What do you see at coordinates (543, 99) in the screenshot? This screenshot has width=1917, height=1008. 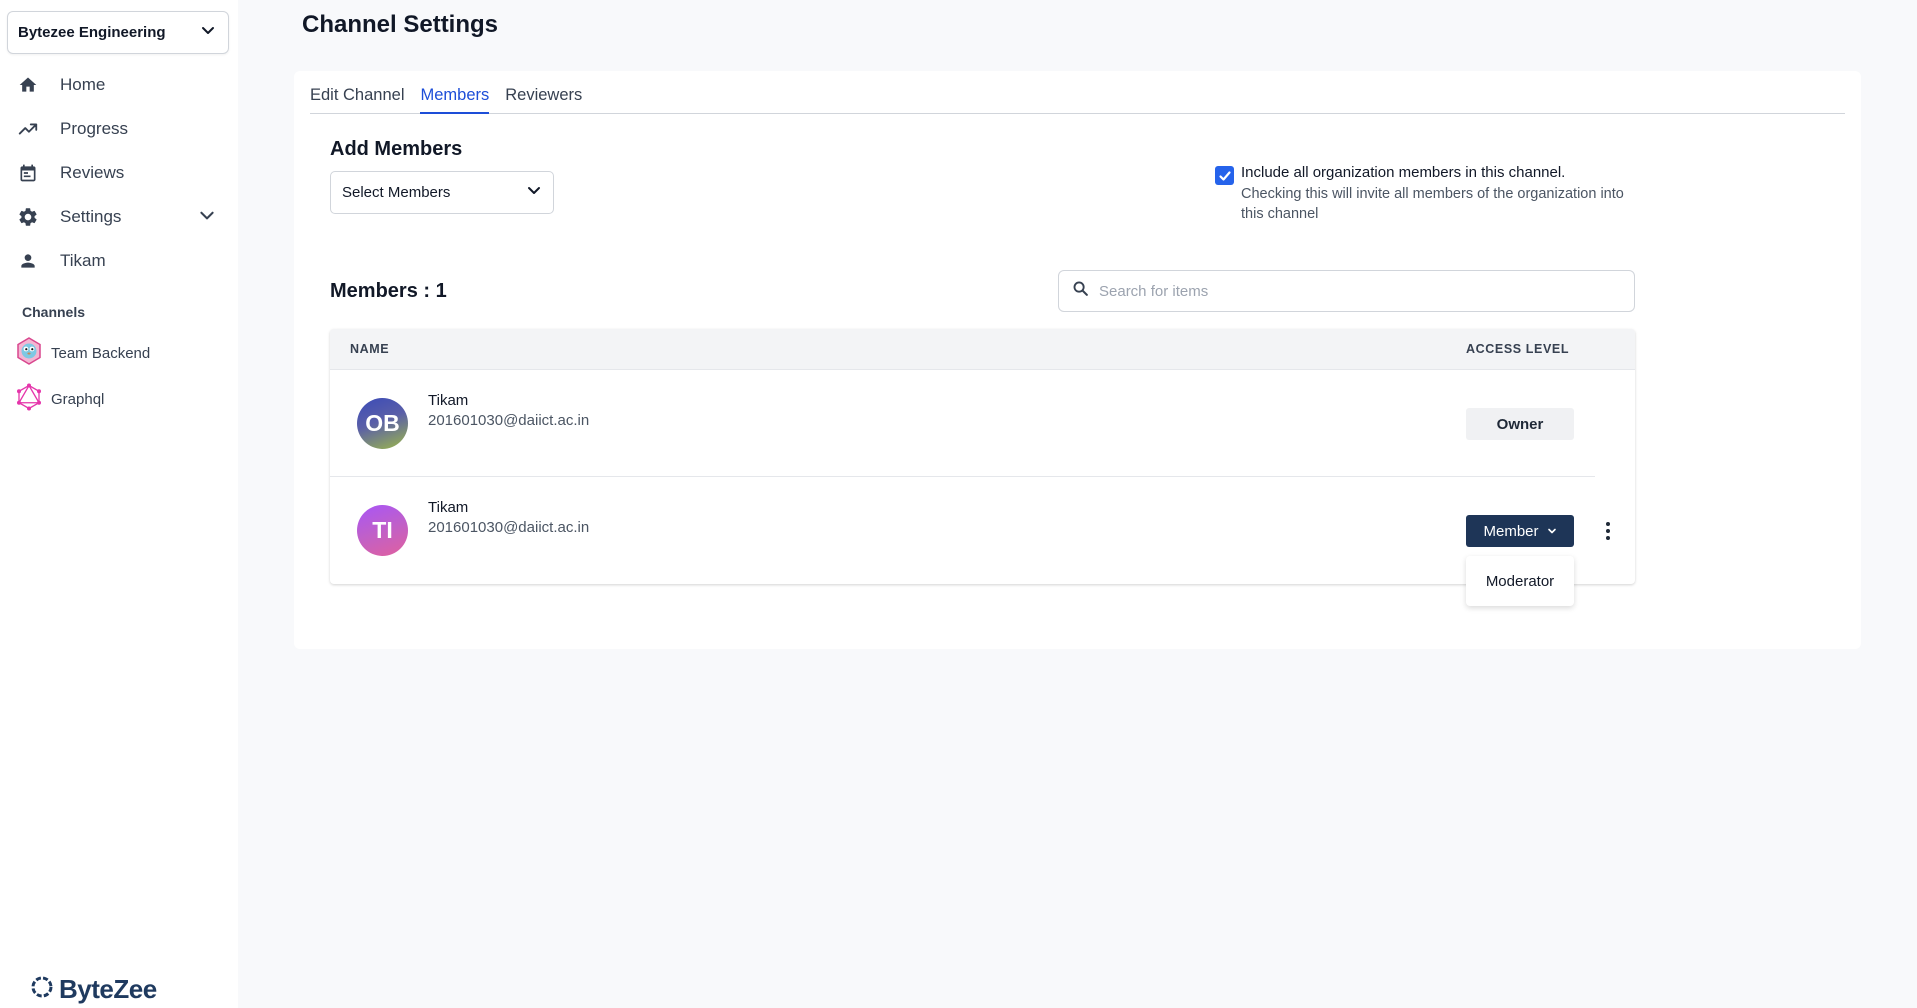 I see `tab-reviewers: Reviewers` at bounding box center [543, 99].